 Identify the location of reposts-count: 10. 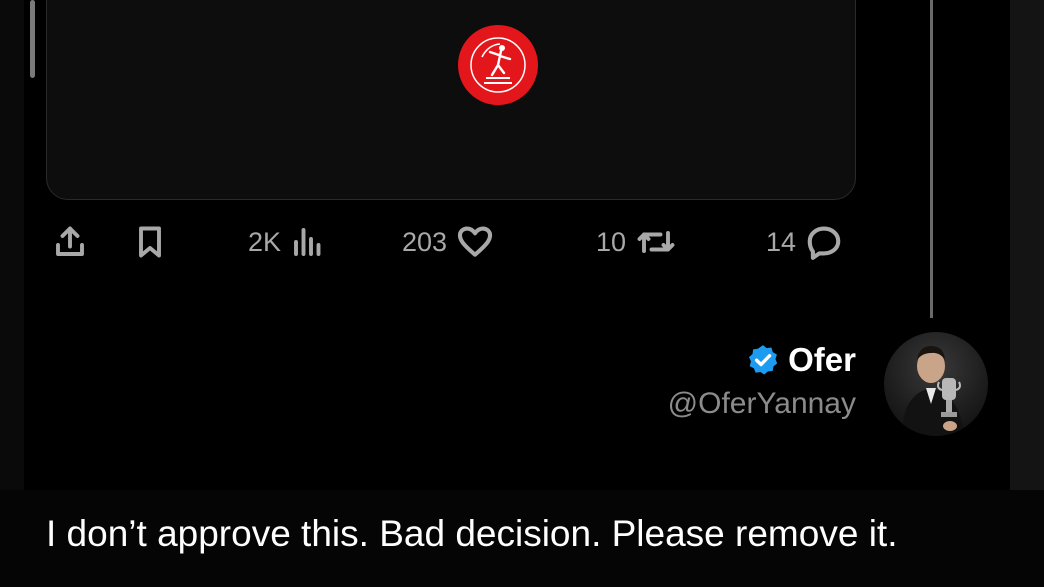
(611, 241).